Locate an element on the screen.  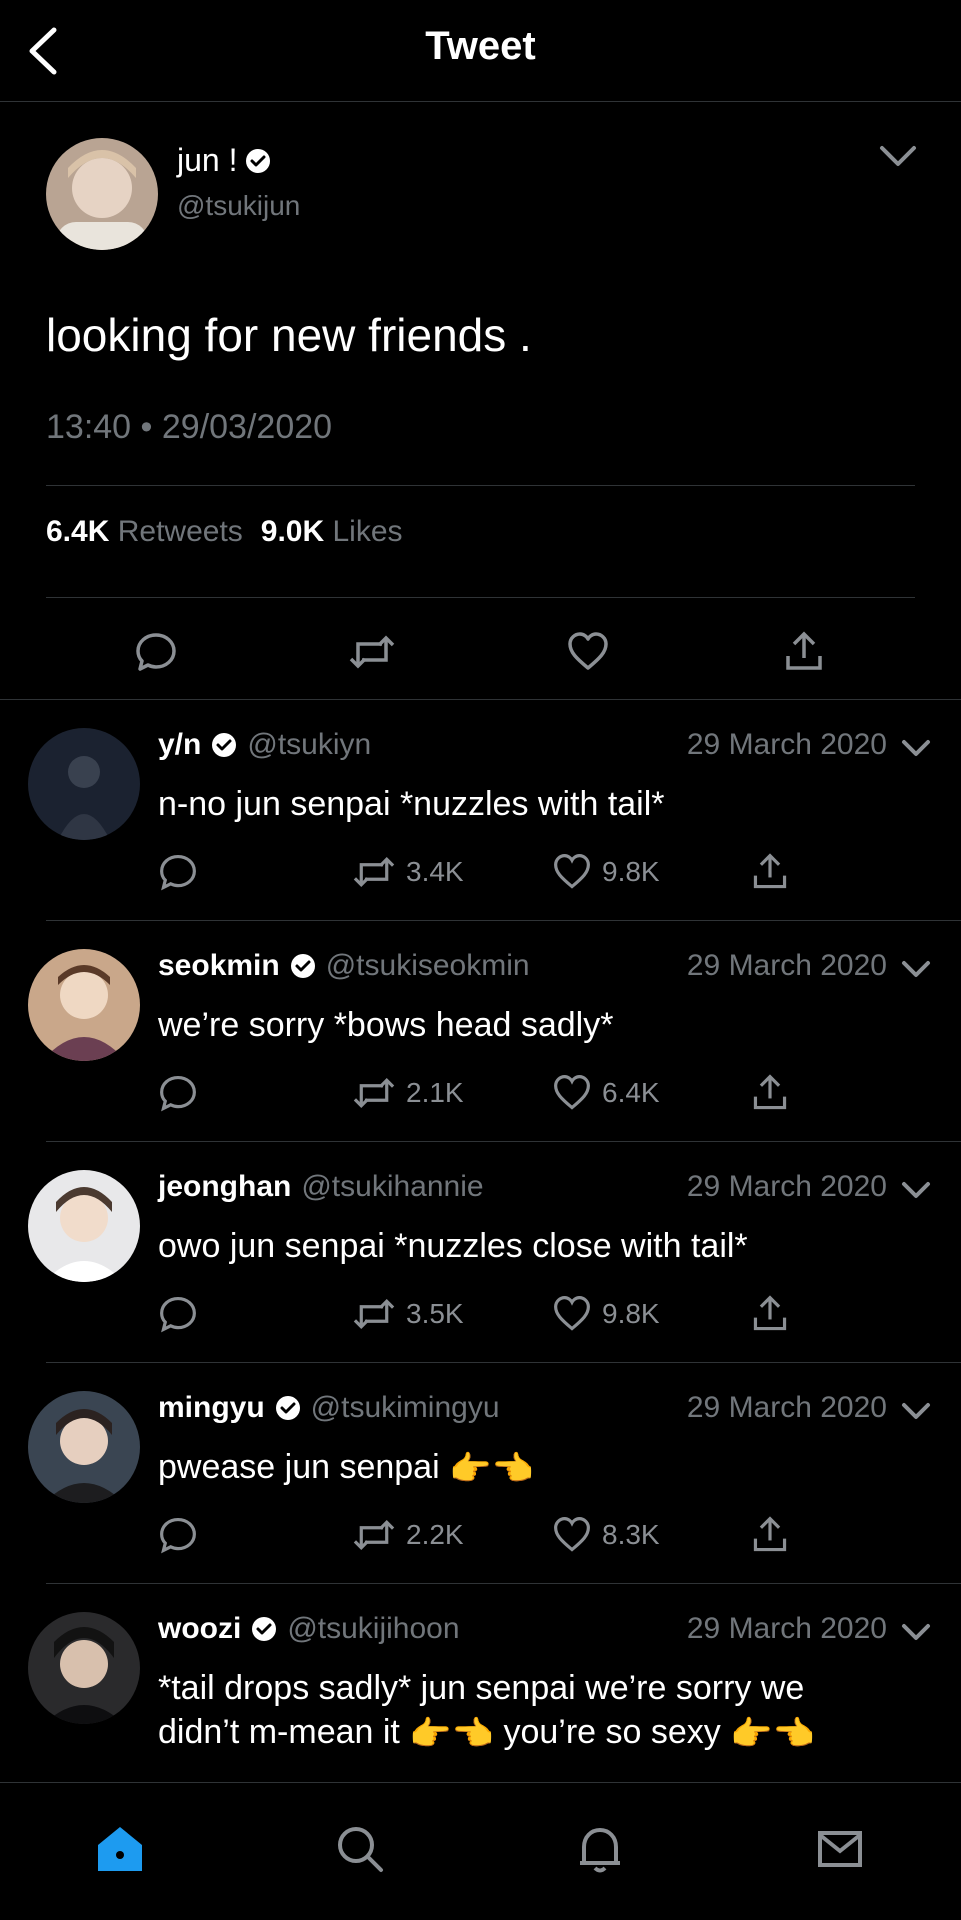
top-bar: Tweet is located at coordinates (480, 51).